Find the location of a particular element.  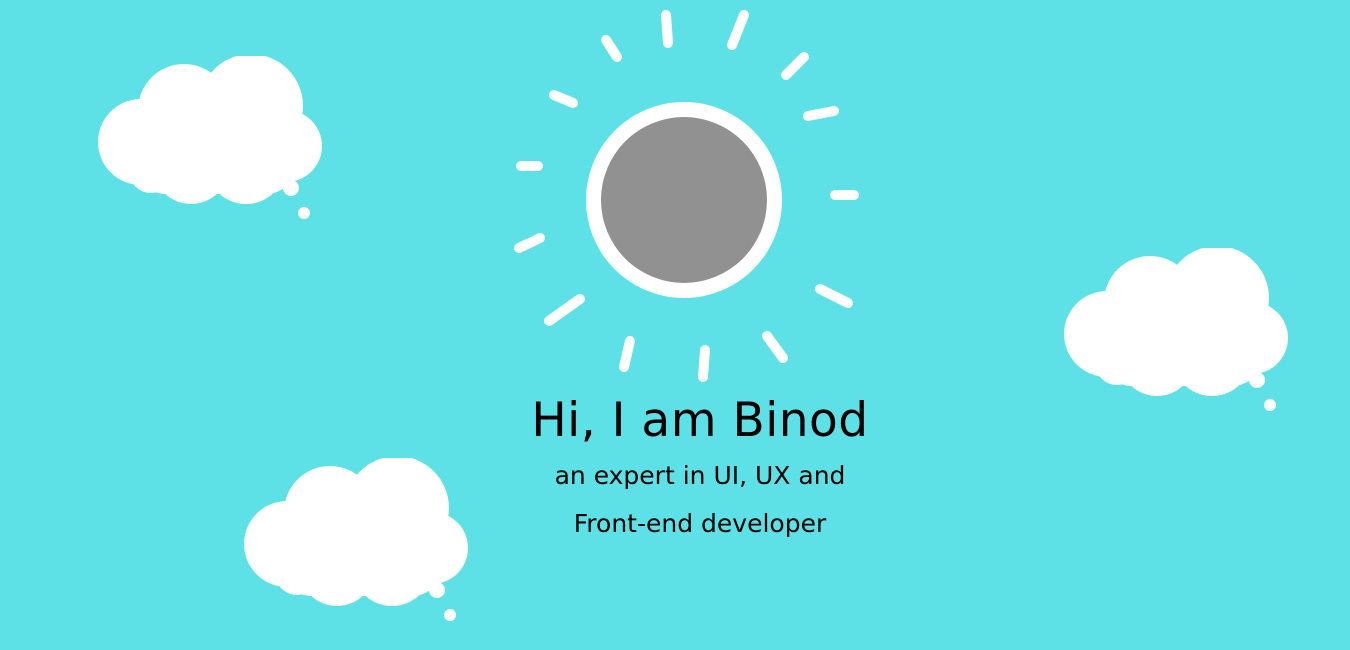

sun-icon is located at coordinates (686, 196).